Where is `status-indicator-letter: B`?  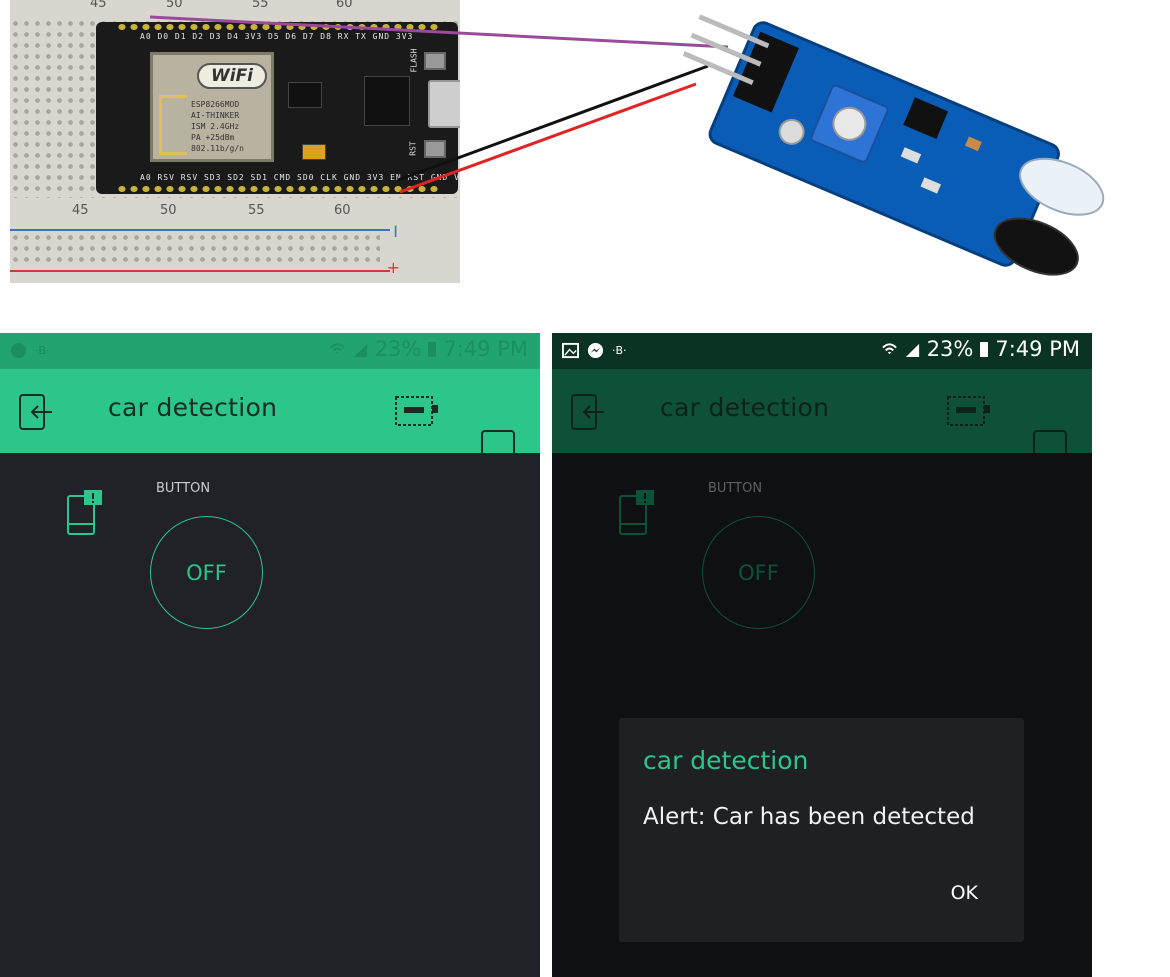
status-indicator-letter: B is located at coordinates (619, 350).